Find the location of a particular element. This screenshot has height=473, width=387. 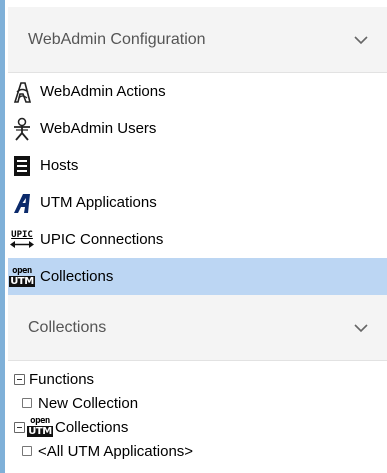

collections-section-title: Collections is located at coordinates (67, 327).